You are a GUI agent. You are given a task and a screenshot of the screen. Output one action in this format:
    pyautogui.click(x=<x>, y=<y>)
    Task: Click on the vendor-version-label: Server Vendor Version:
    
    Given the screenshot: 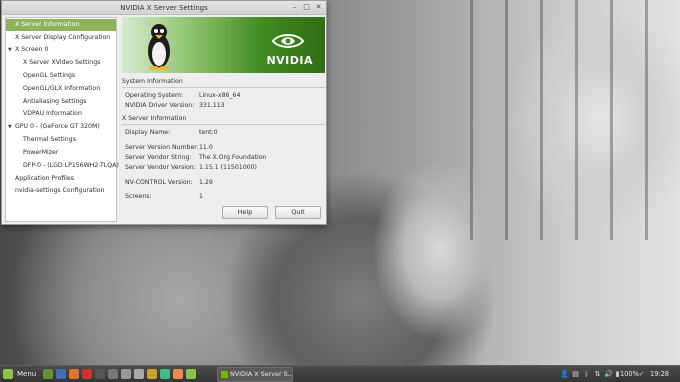 What is the action you would take?
    pyautogui.click(x=160, y=167)
    